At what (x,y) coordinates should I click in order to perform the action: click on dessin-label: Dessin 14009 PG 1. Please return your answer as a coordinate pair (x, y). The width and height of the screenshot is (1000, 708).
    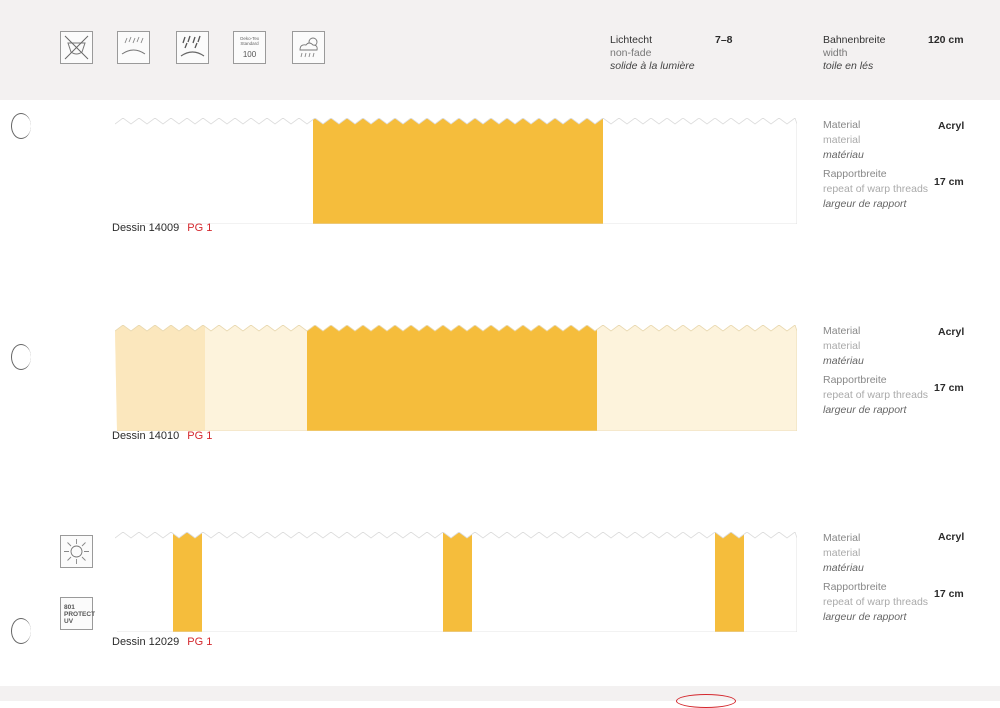
    Looking at the image, I should click on (162, 228).